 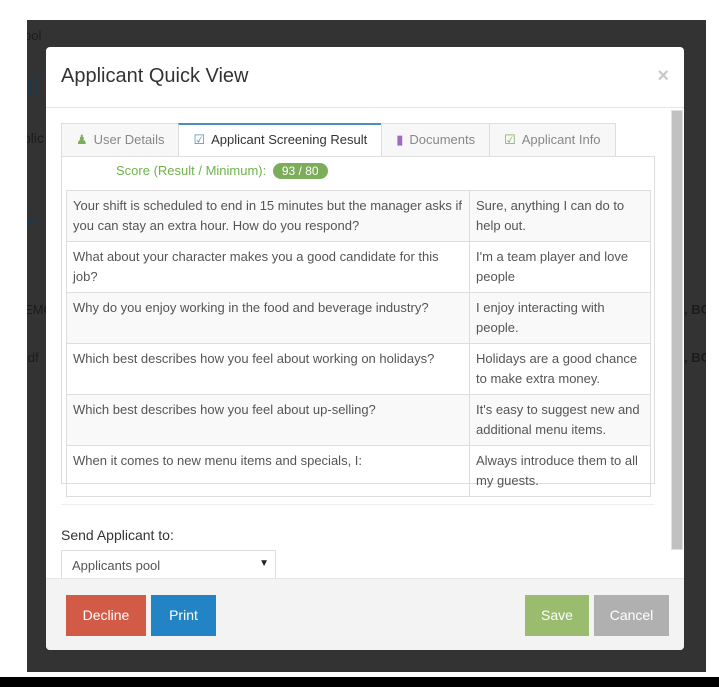 What do you see at coordinates (289, 139) in the screenshot?
I see `tab-label: Applicant Screening Result` at bounding box center [289, 139].